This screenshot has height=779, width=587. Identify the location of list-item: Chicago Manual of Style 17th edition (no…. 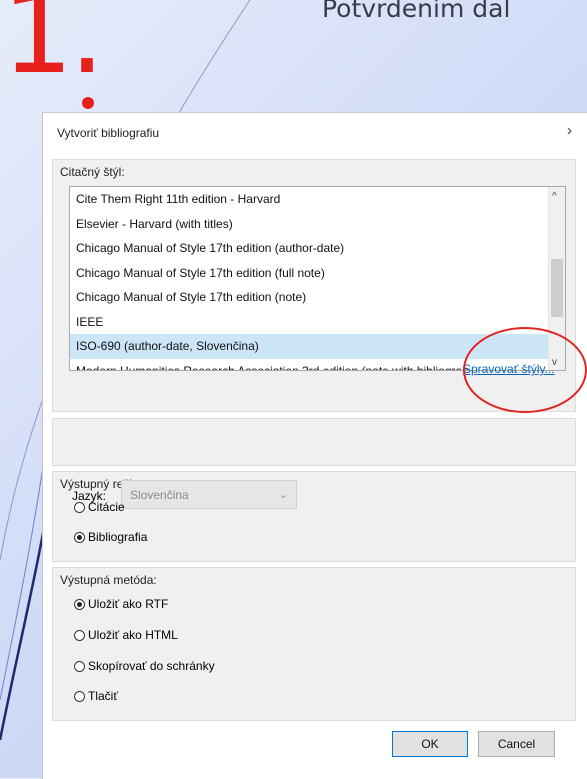
(317, 297).